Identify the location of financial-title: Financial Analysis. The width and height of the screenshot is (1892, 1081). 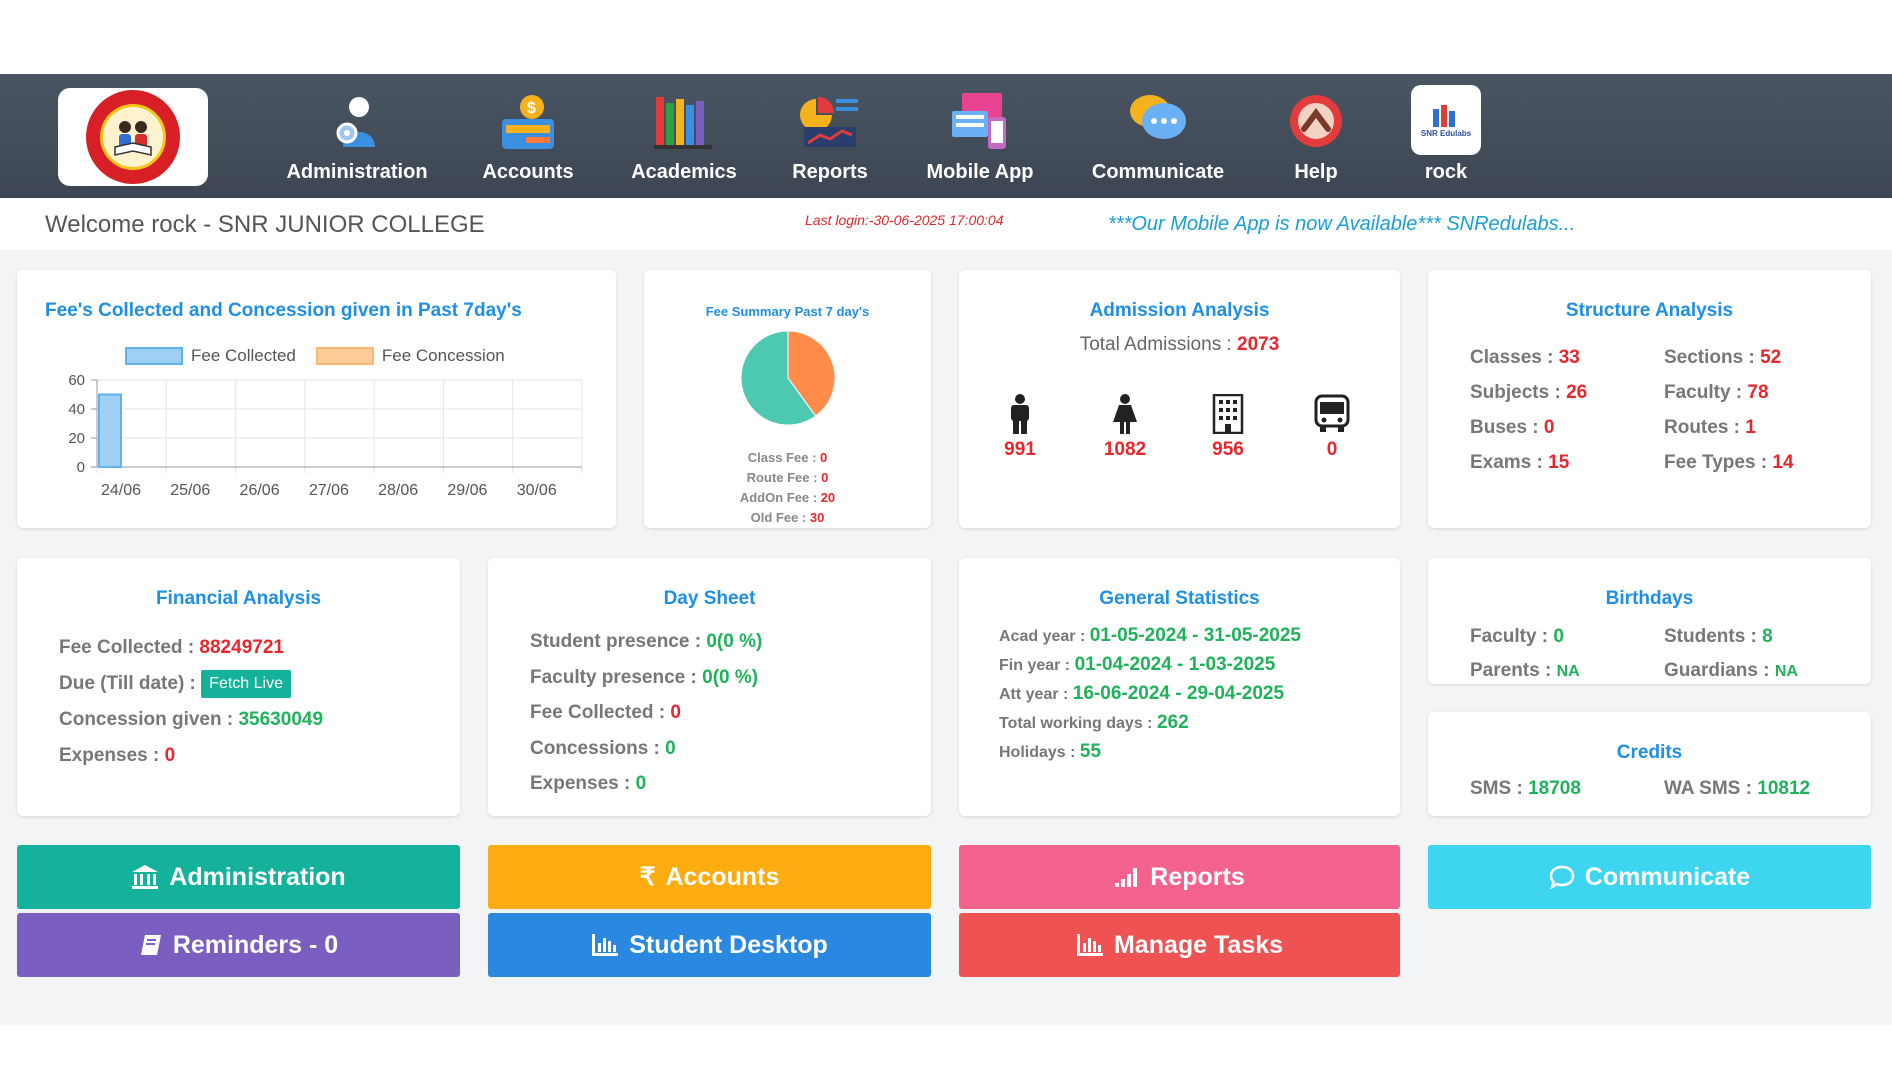
(238, 598).